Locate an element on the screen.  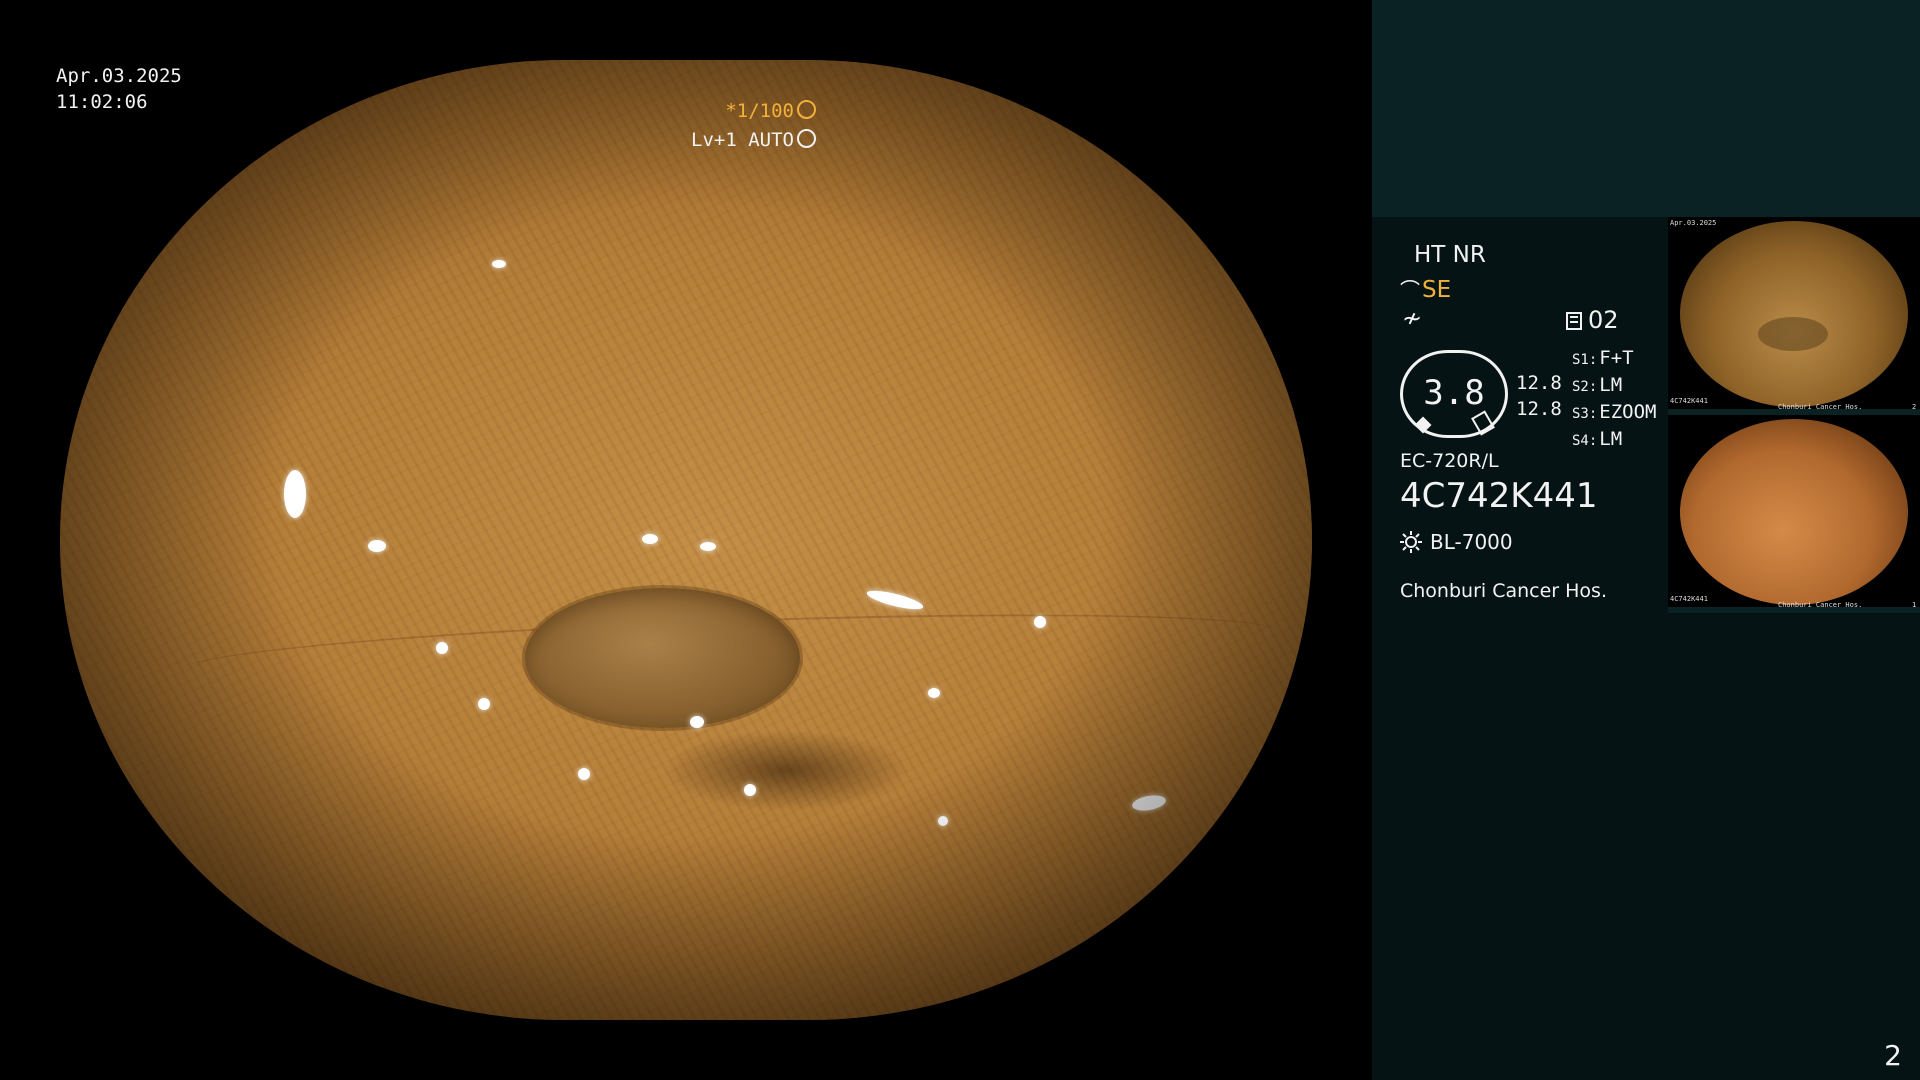
level-text: Lv+1 AUTO is located at coordinates (742, 140).